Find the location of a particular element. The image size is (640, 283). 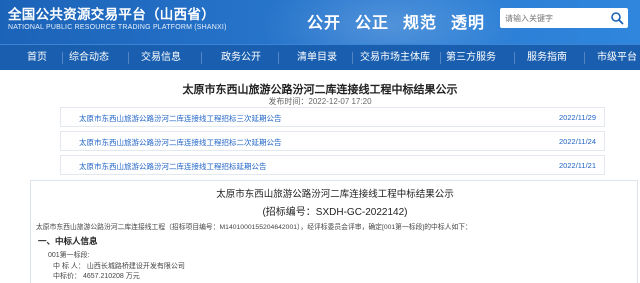

search-box is located at coordinates (564, 18).